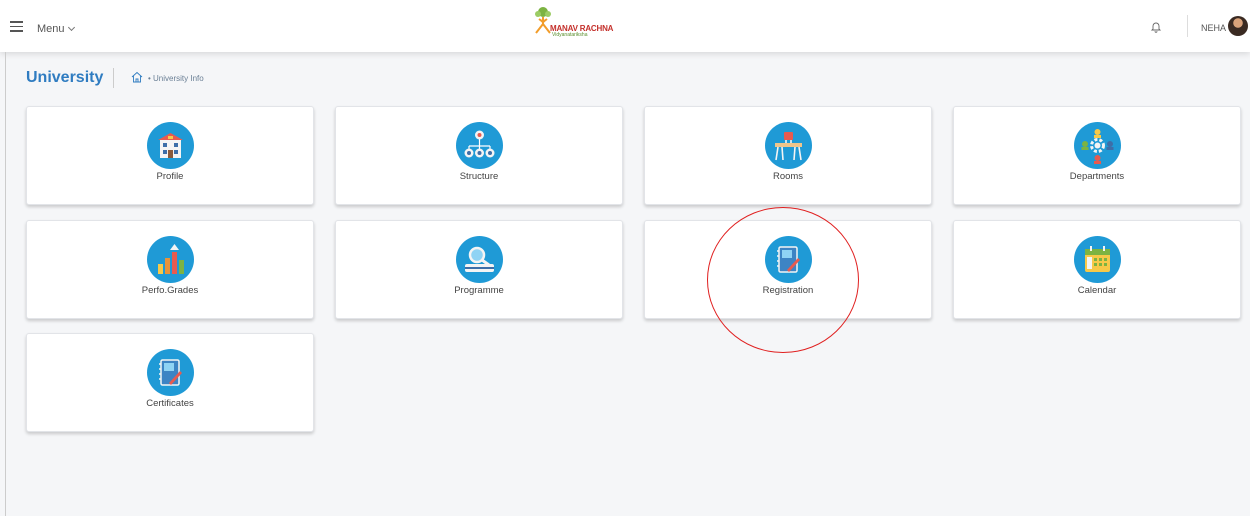 This screenshot has width=1250, height=516. Describe the element at coordinates (479, 176) in the screenshot. I see `tile-label: Structure` at that location.